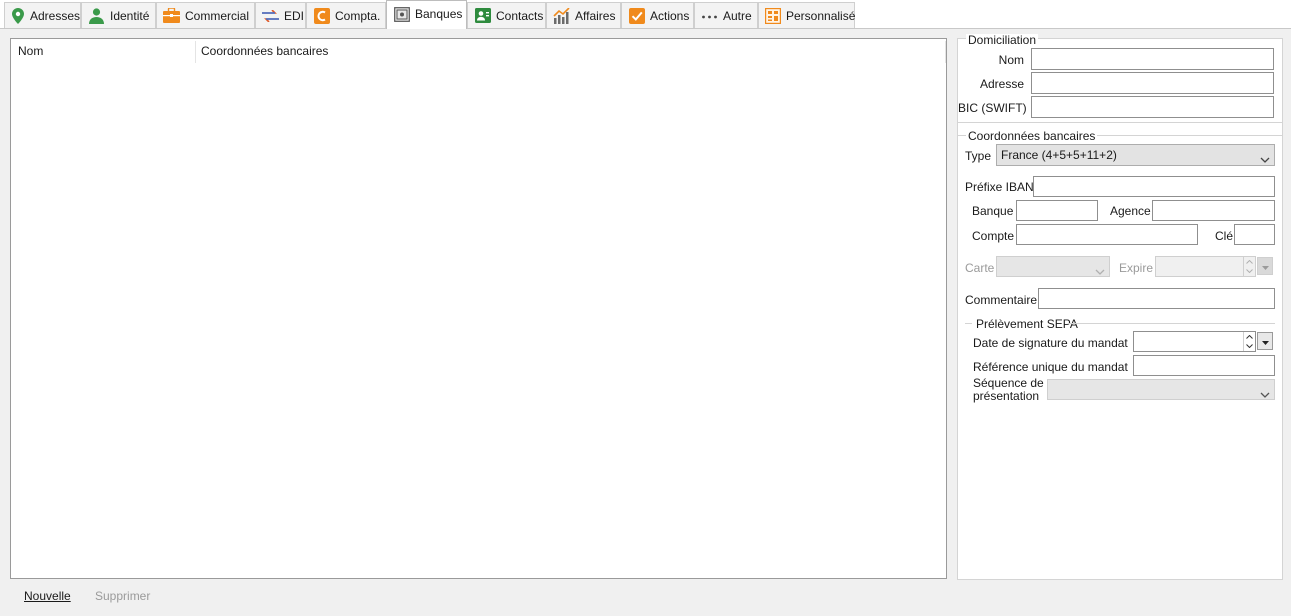  What do you see at coordinates (280, 15) in the screenshot?
I see `tab-edi: EDI` at bounding box center [280, 15].